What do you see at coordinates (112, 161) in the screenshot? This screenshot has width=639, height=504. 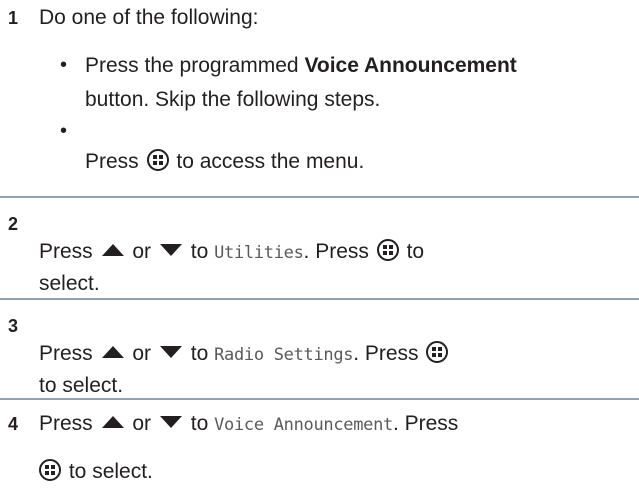 I see `bullet-2-press: Press` at bounding box center [112, 161].